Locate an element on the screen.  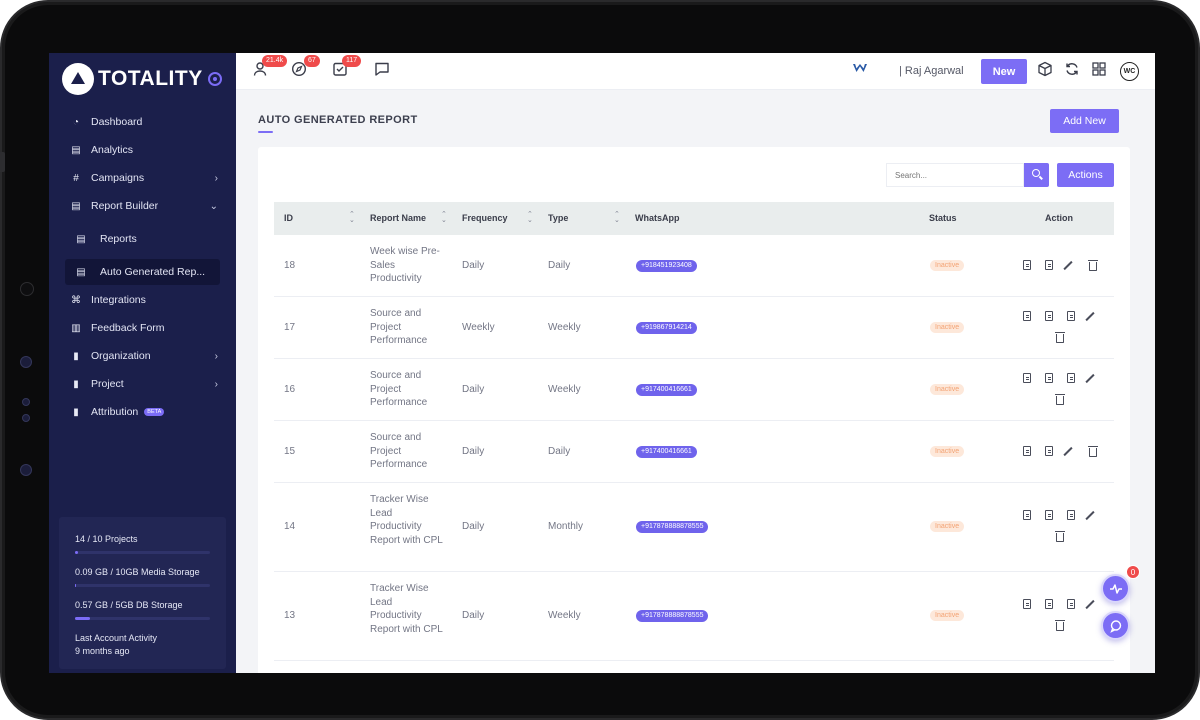
last-activity-value: 9 months ago is located at coordinates (102, 651).